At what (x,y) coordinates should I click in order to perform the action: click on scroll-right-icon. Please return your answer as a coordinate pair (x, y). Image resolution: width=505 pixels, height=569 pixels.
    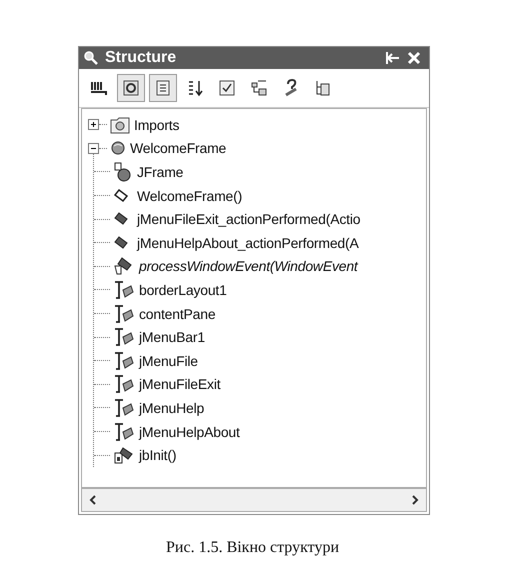
    Looking at the image, I should click on (415, 500).